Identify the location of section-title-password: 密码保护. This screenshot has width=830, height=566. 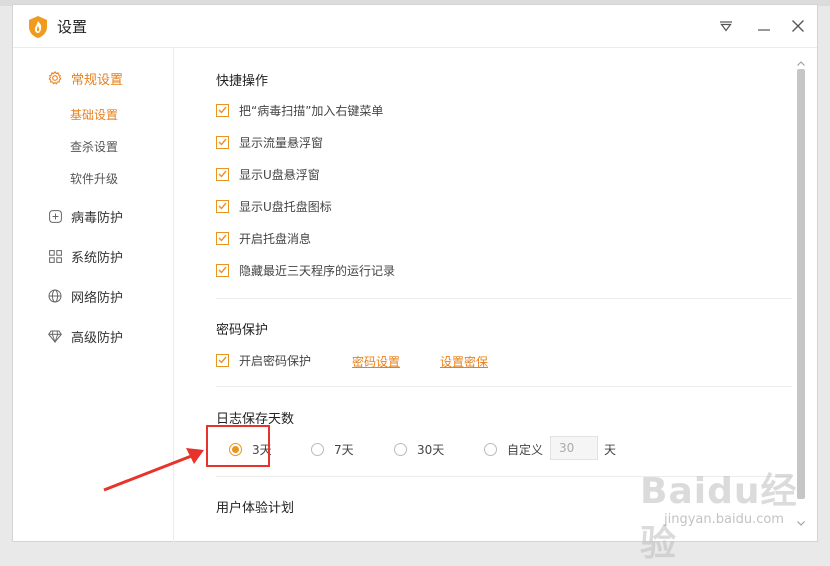
(242, 330).